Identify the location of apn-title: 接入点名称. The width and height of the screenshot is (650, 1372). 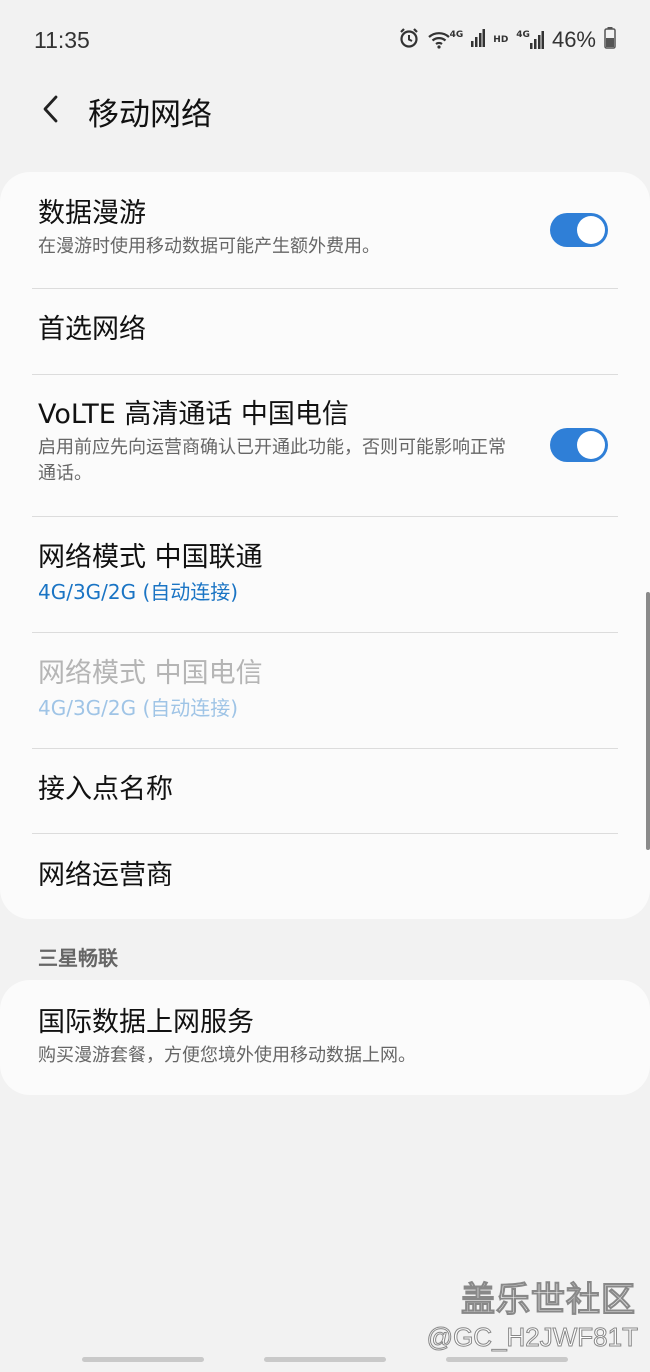
(105, 789).